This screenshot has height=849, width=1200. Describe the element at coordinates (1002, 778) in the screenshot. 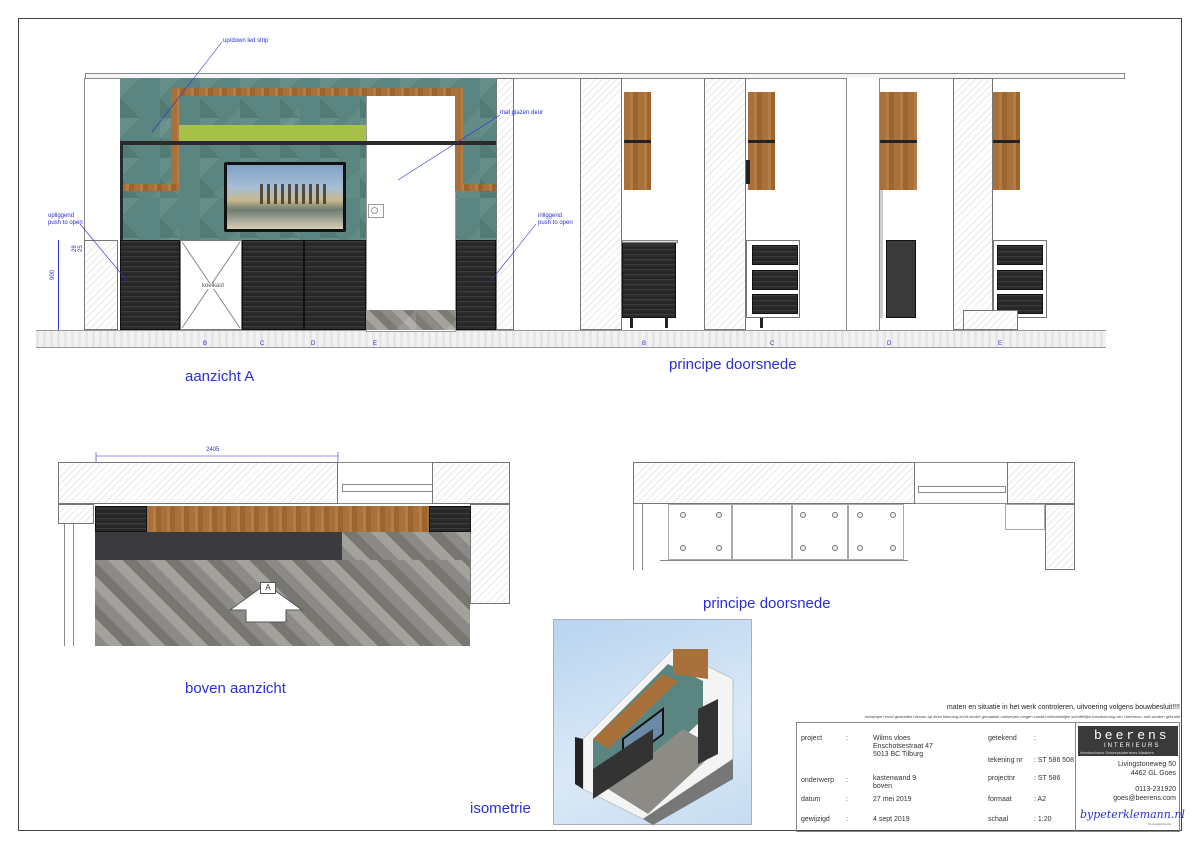

I see `tb-label2: projectnr` at that location.